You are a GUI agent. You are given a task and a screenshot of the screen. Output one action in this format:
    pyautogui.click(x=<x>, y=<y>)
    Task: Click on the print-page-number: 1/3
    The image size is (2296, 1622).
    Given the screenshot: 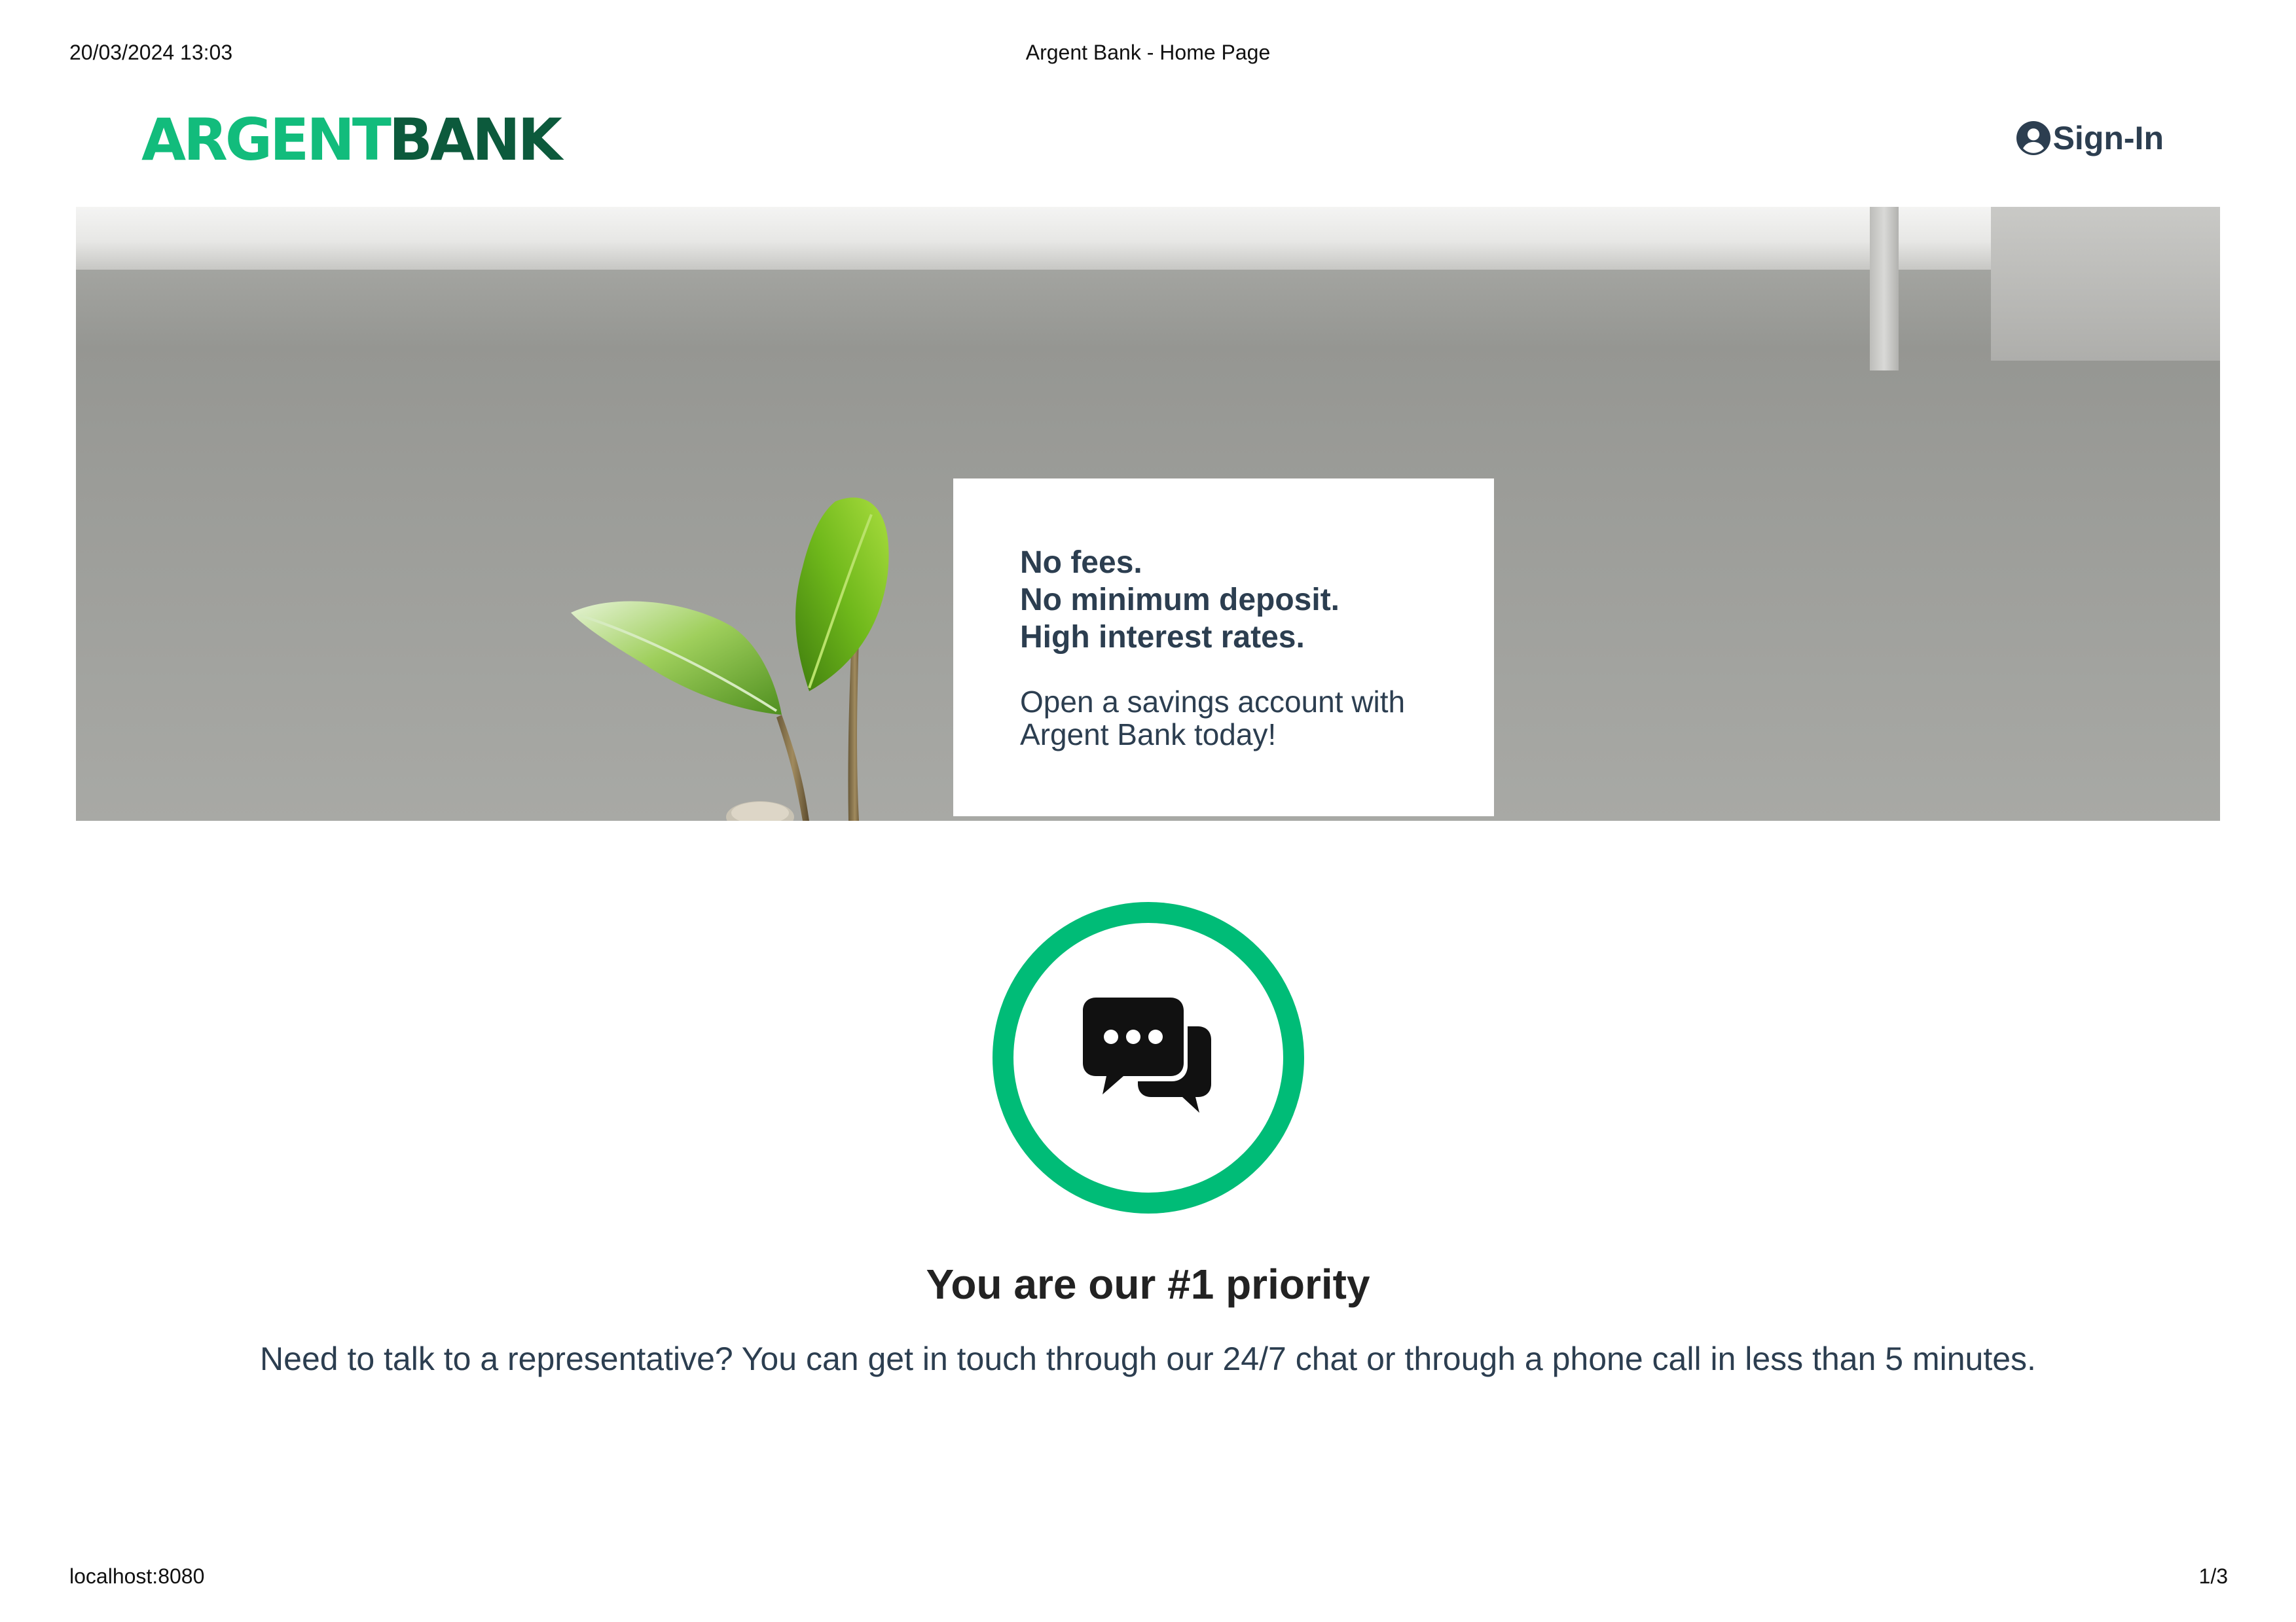 What is the action you would take?
    pyautogui.click(x=2213, y=1576)
    